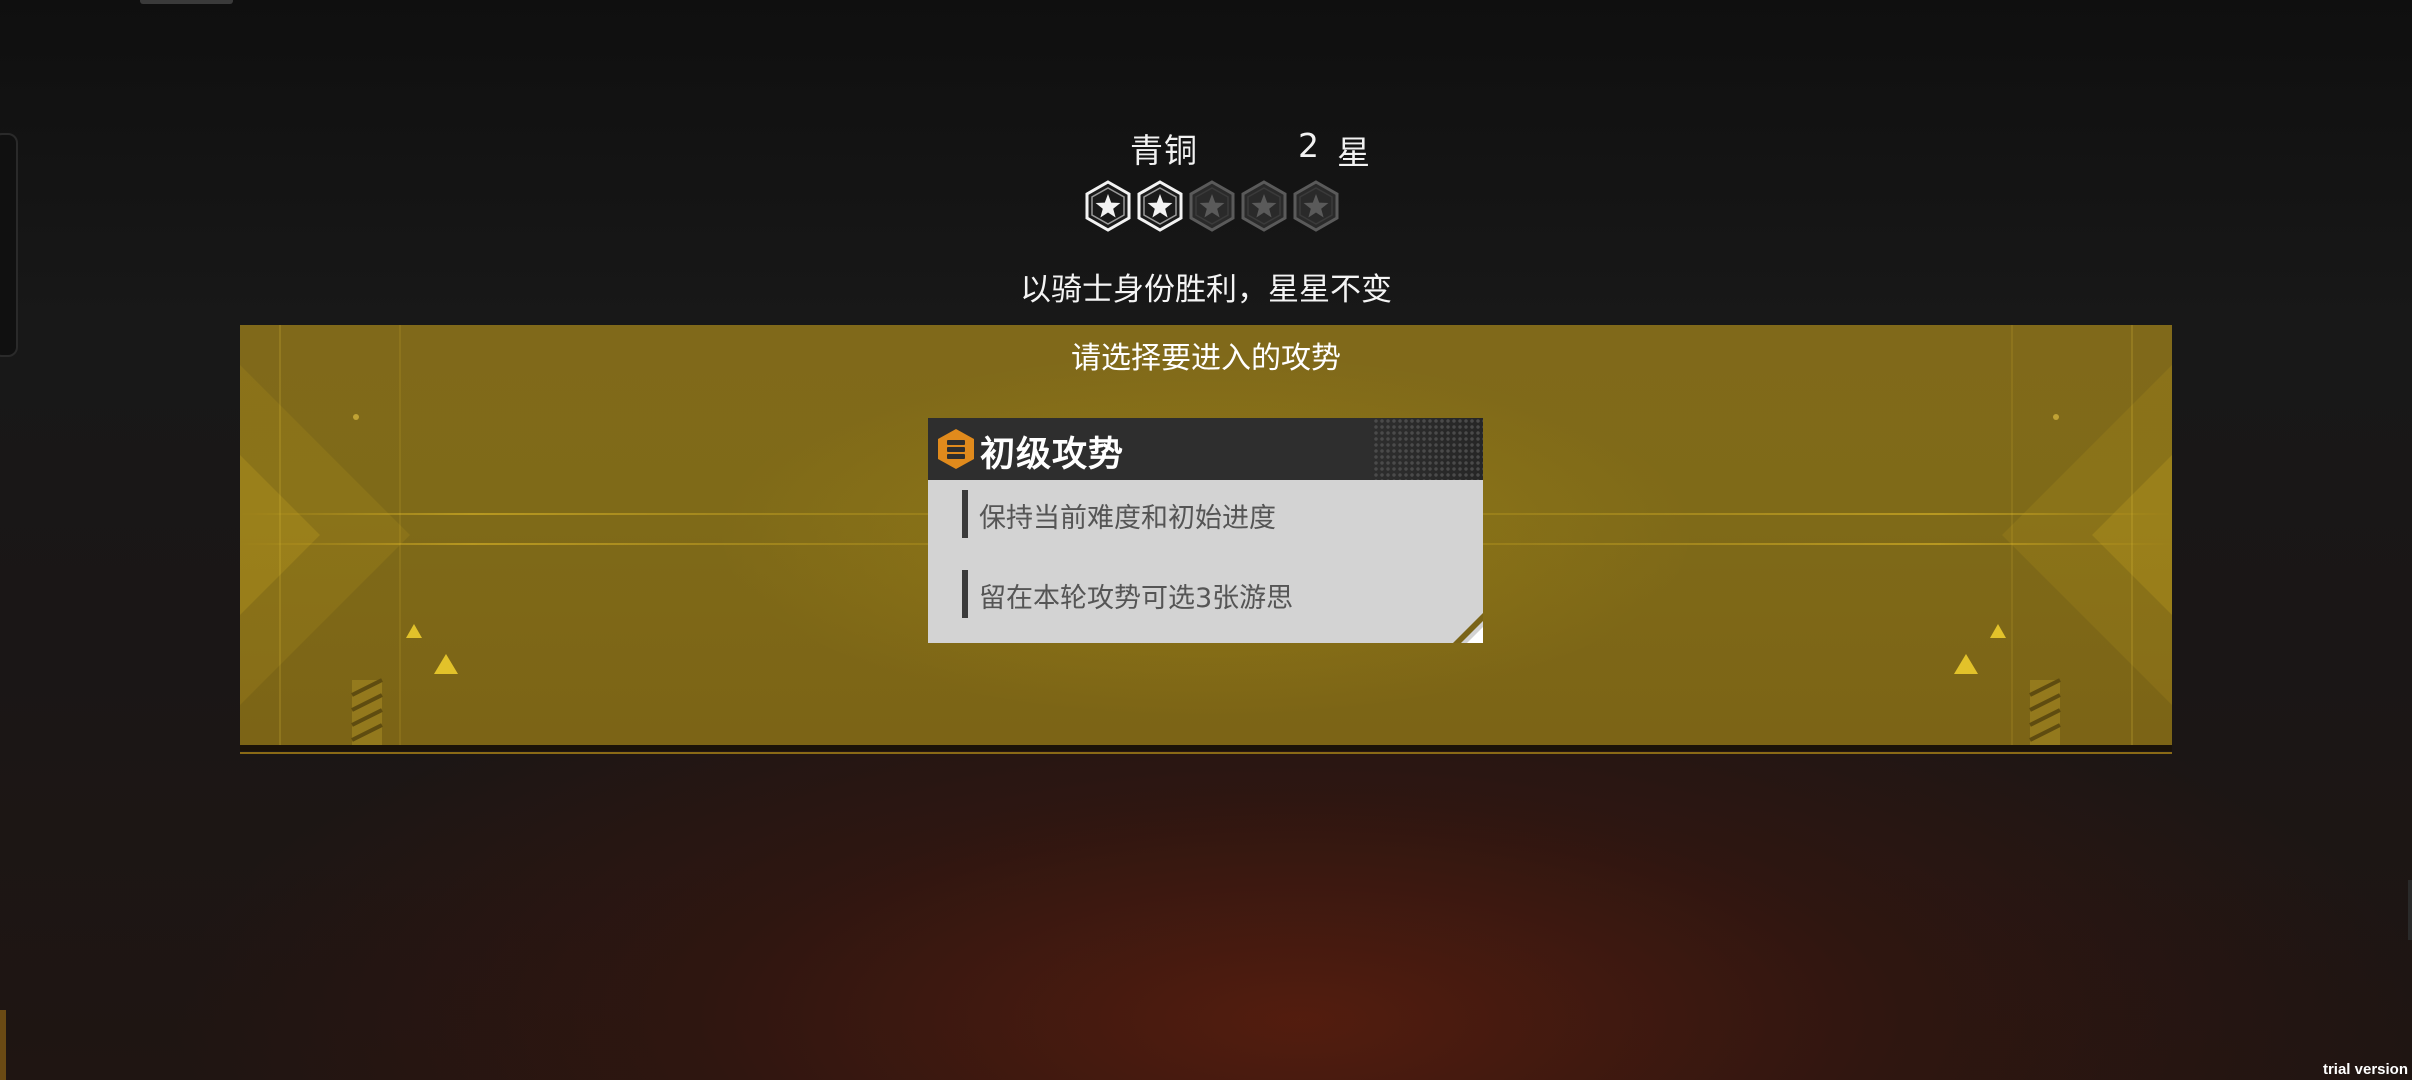 This screenshot has height=1080, width=2412. Describe the element at coordinates (1136, 598) in the screenshot. I see `card-line-text: 留在本轮攻势可选3张游思` at that location.